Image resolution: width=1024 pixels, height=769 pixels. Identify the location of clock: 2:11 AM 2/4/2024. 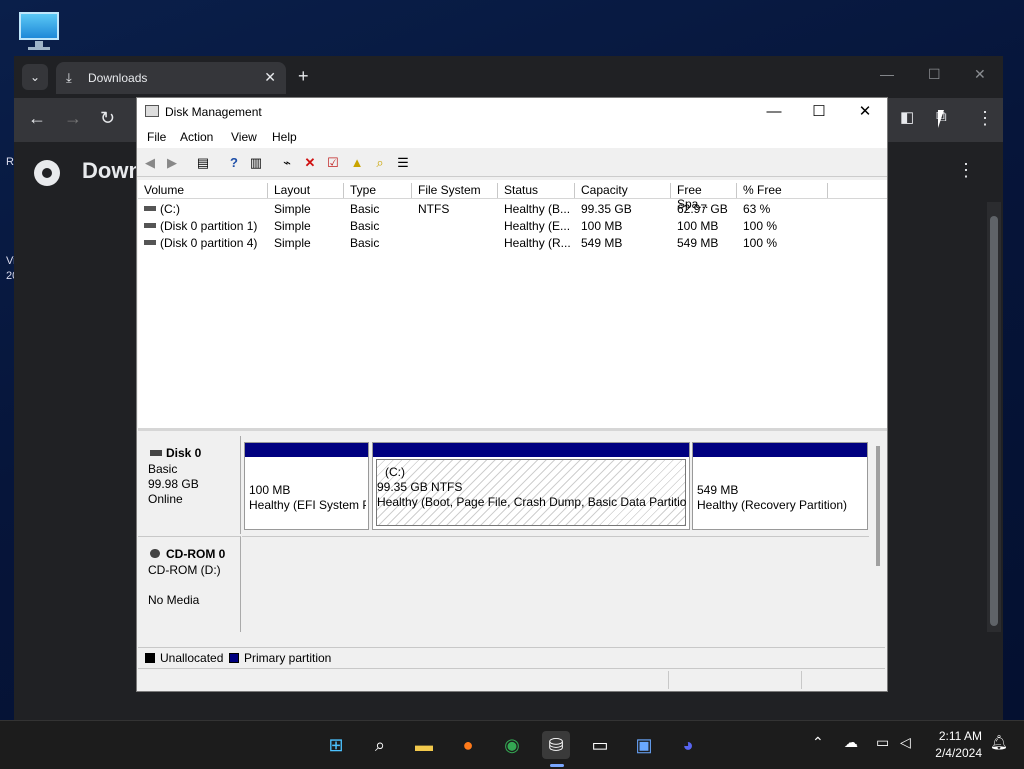
(954, 744).